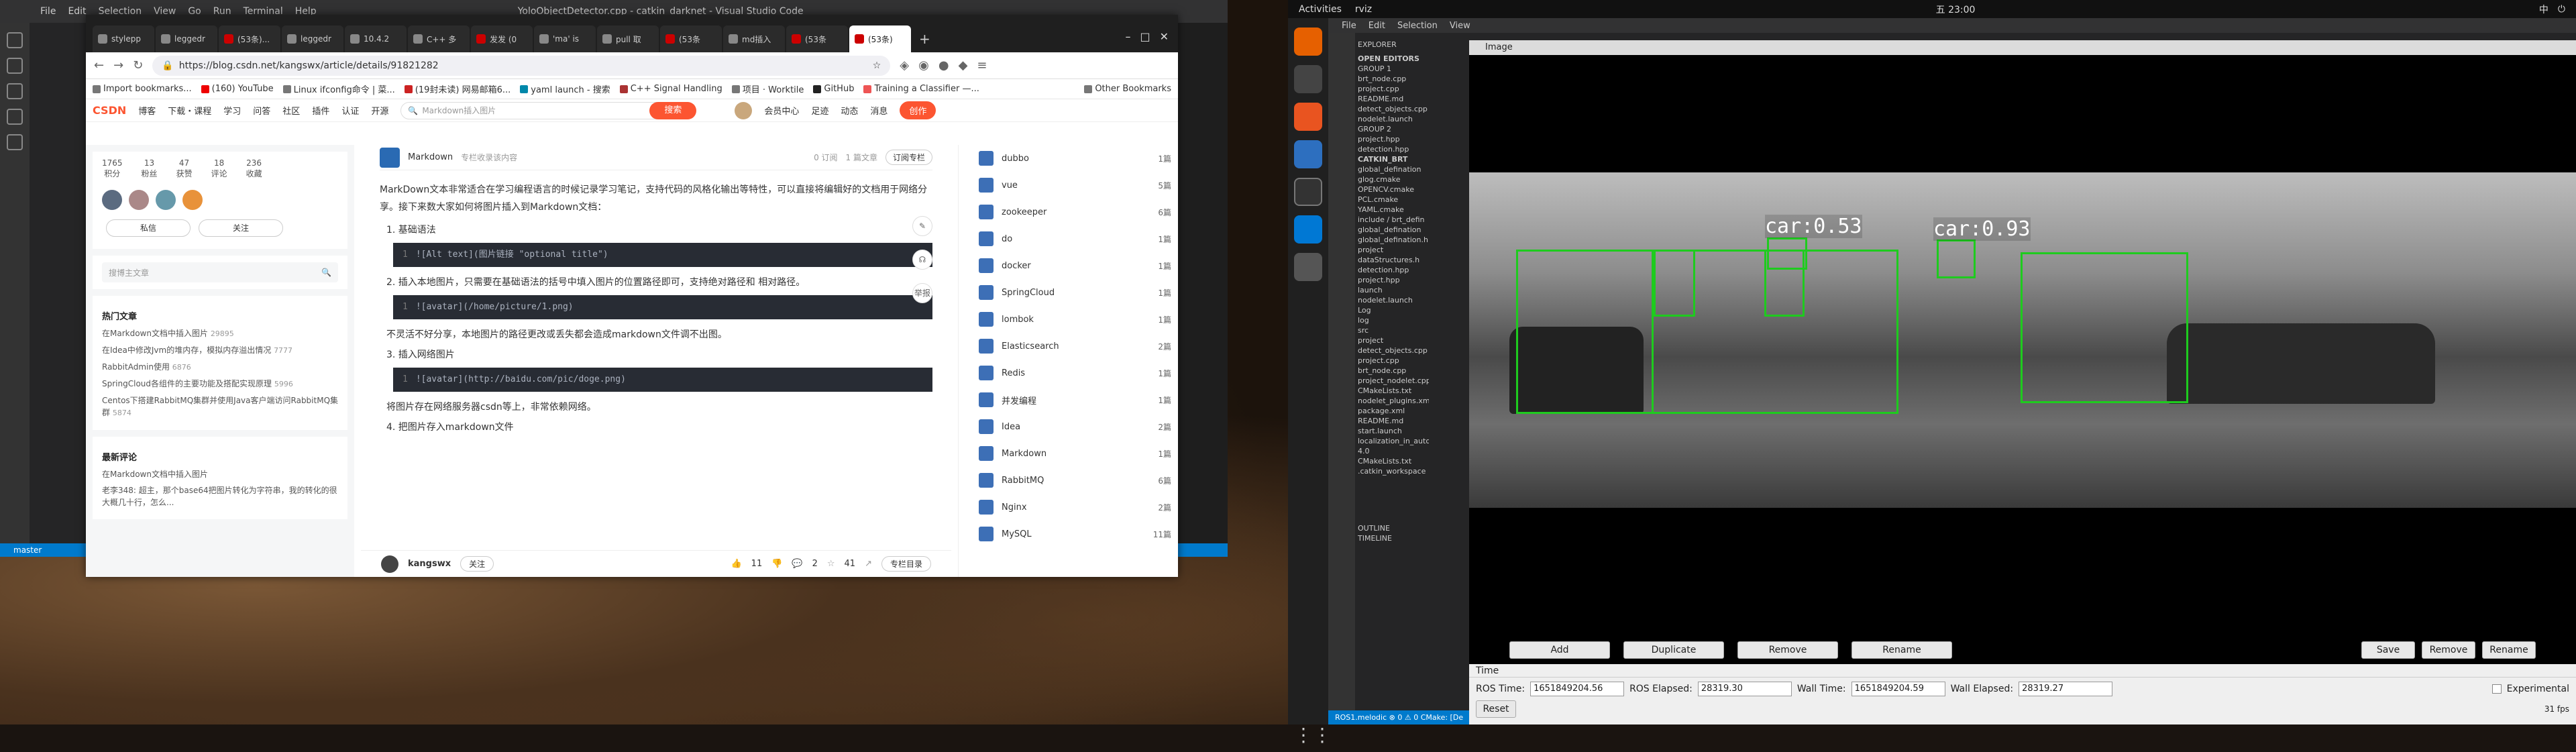  I want to click on category-item: MySQL 11篇, so click(1068, 534).